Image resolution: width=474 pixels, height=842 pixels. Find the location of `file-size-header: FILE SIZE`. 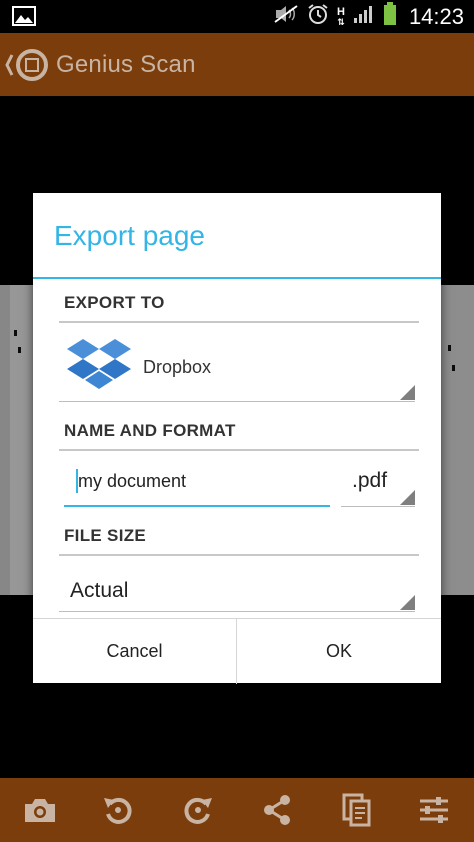

file-size-header: FILE SIZE is located at coordinates (239, 537).